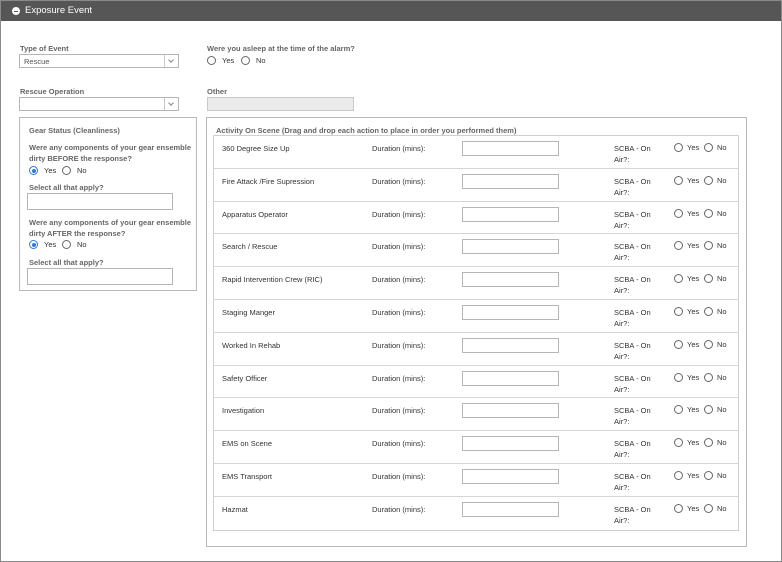 The height and width of the screenshot is (562, 782). What do you see at coordinates (99, 104) in the screenshot?
I see `rescue-operation-select` at bounding box center [99, 104].